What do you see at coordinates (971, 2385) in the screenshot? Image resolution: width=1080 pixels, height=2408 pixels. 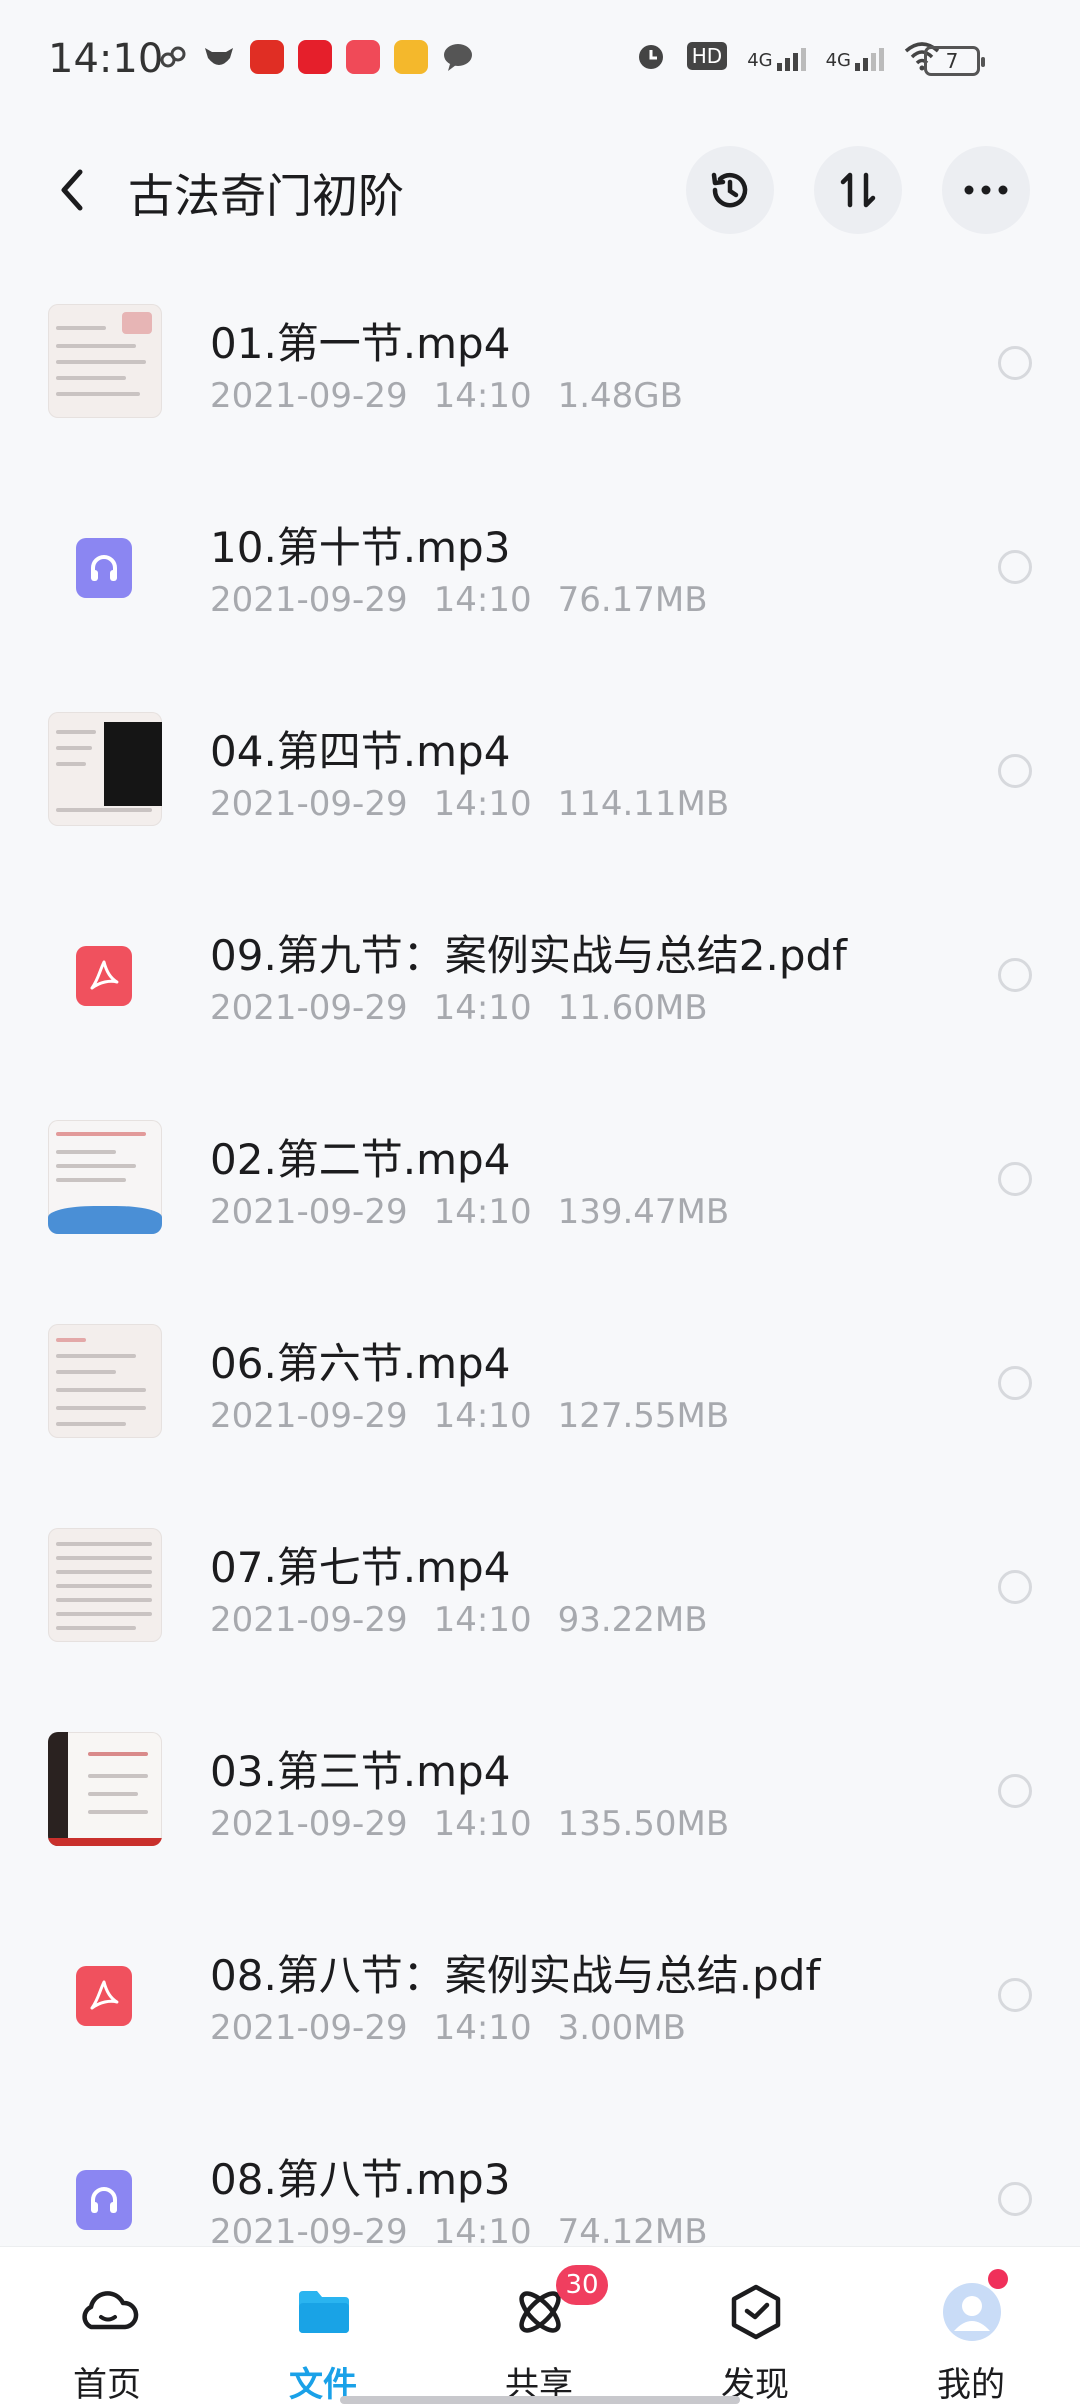 I see `nav-label: 我的` at bounding box center [971, 2385].